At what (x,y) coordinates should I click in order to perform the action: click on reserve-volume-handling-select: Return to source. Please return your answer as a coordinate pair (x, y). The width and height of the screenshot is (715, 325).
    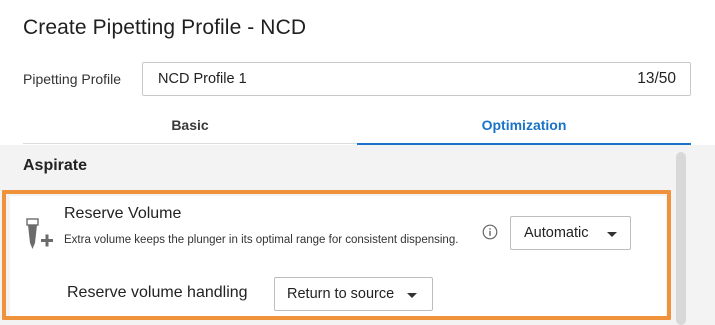
    Looking at the image, I should click on (353, 294).